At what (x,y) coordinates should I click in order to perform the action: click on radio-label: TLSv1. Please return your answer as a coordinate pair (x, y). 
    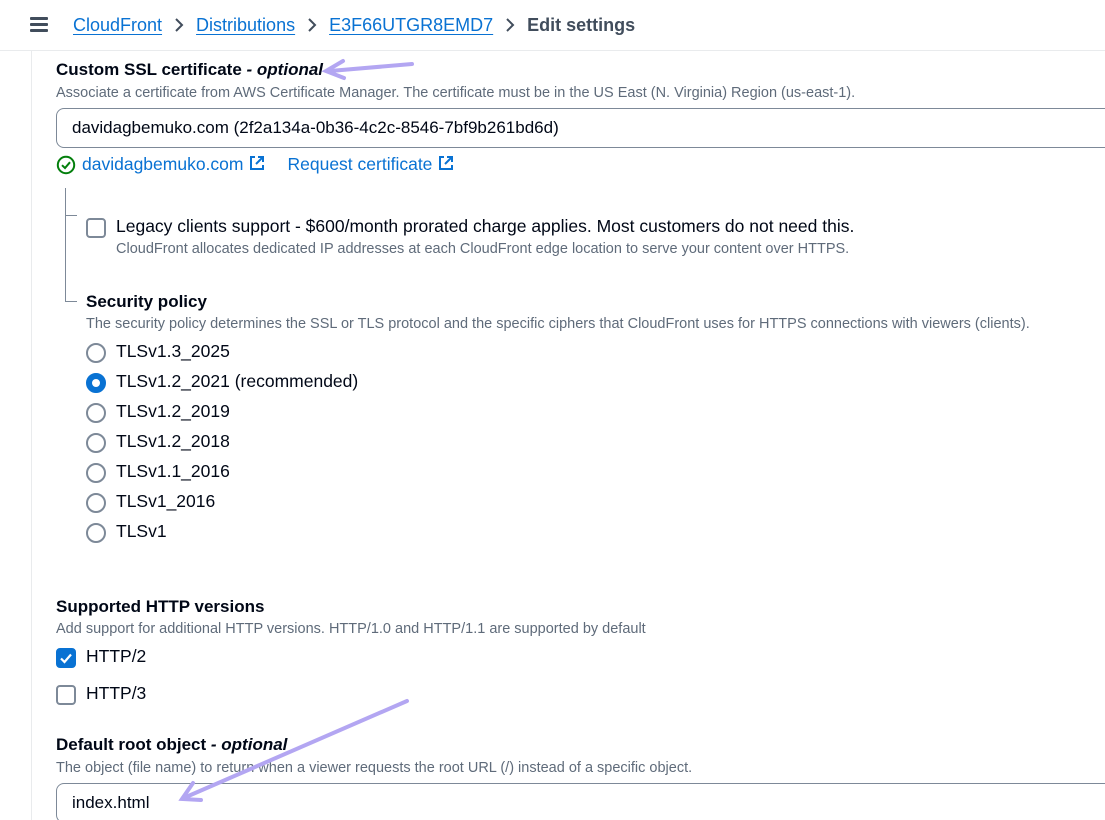
    Looking at the image, I should click on (141, 531).